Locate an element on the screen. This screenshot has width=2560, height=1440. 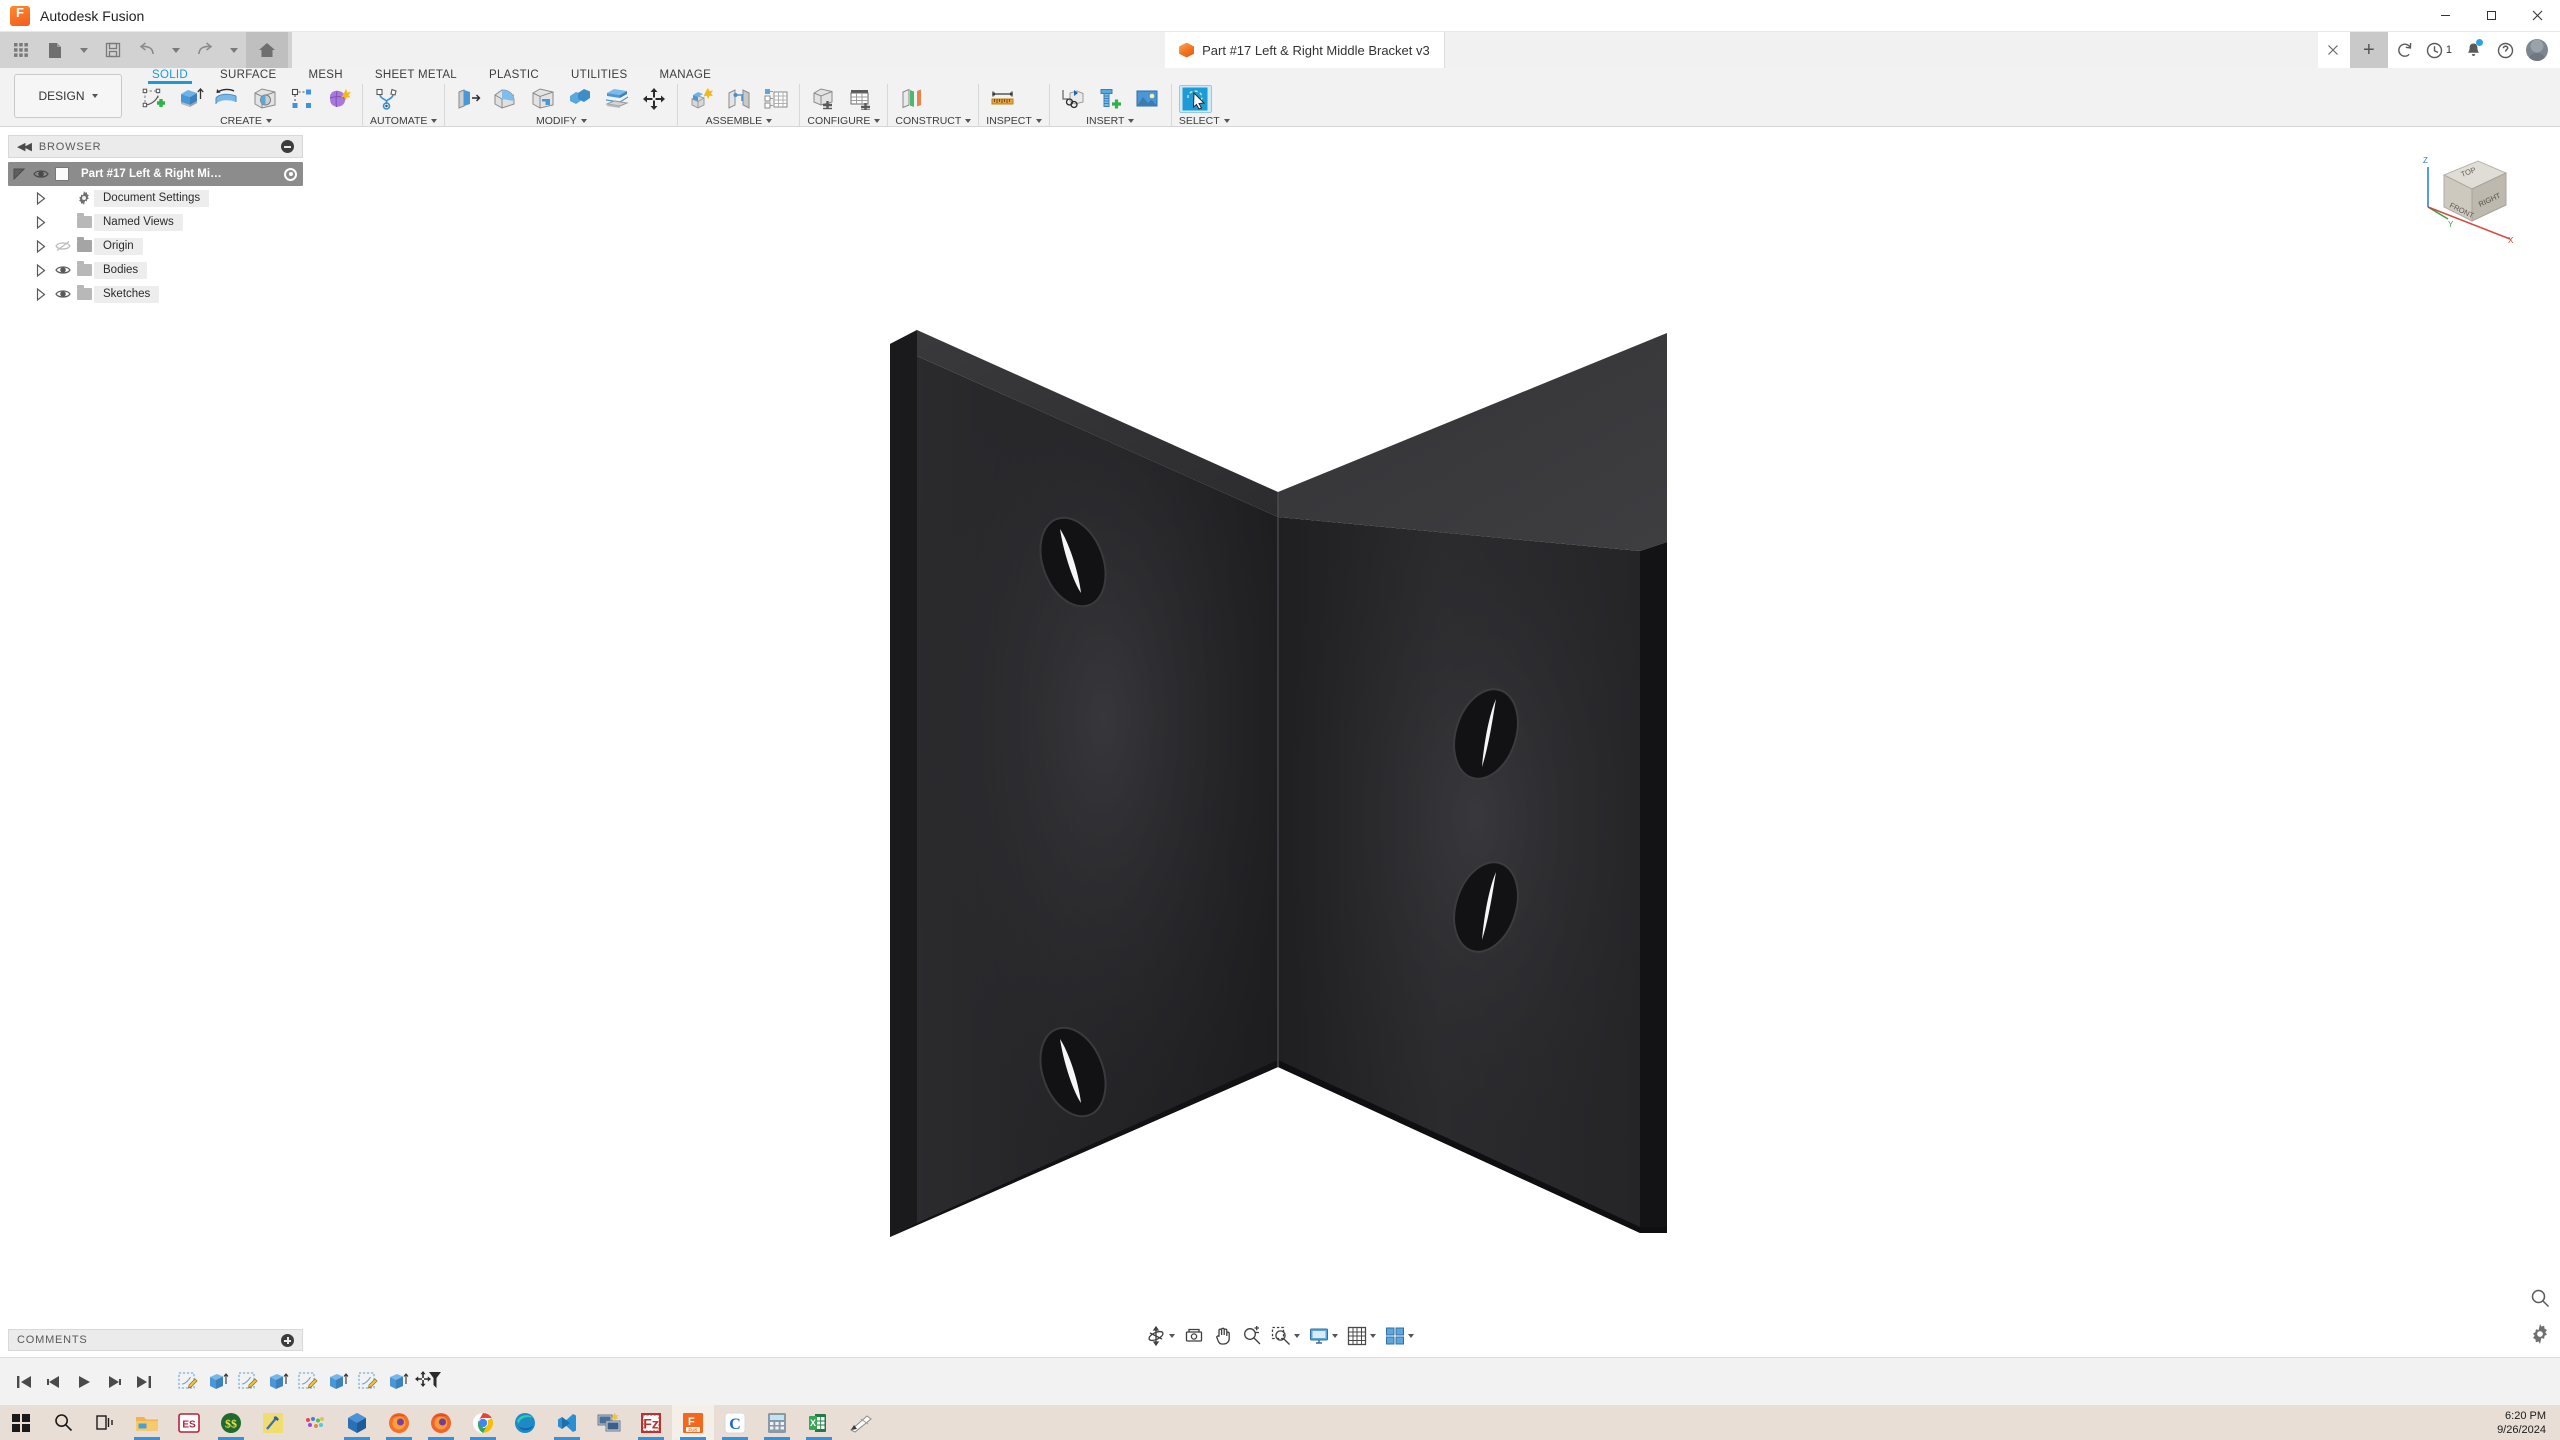
avatar is located at coordinates (2537, 50).